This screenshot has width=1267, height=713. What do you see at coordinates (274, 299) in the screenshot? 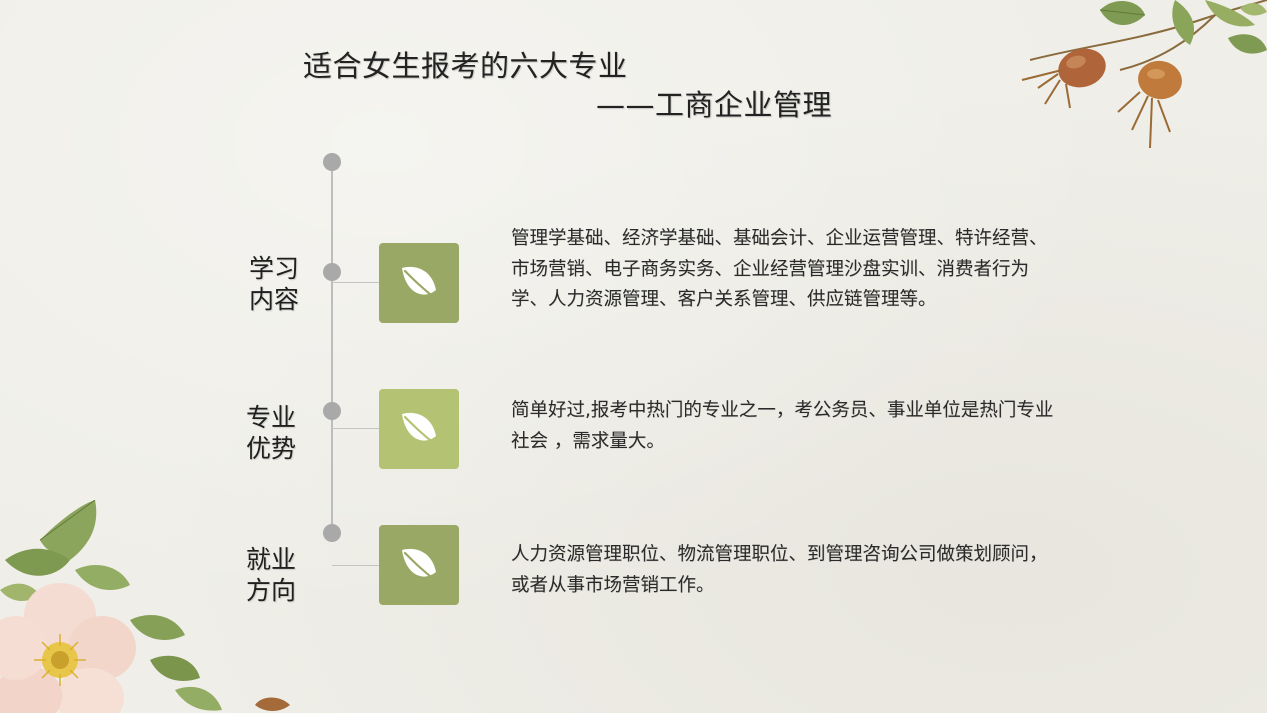
I see `section-label-line: 内容` at bounding box center [274, 299].